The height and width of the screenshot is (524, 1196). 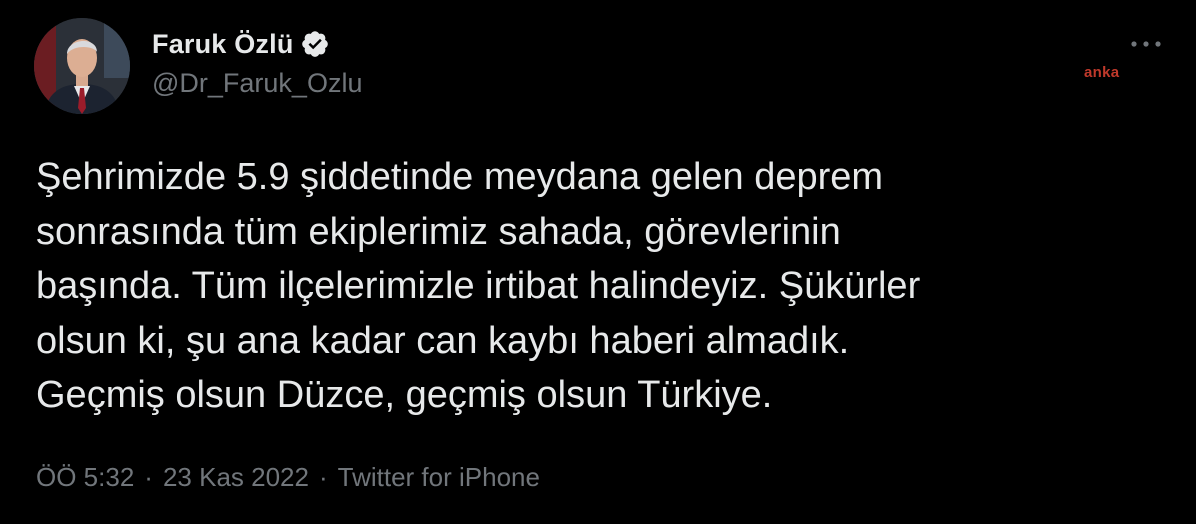 I want to click on author-name-row: Faruk Özlü, so click(x=241, y=44).